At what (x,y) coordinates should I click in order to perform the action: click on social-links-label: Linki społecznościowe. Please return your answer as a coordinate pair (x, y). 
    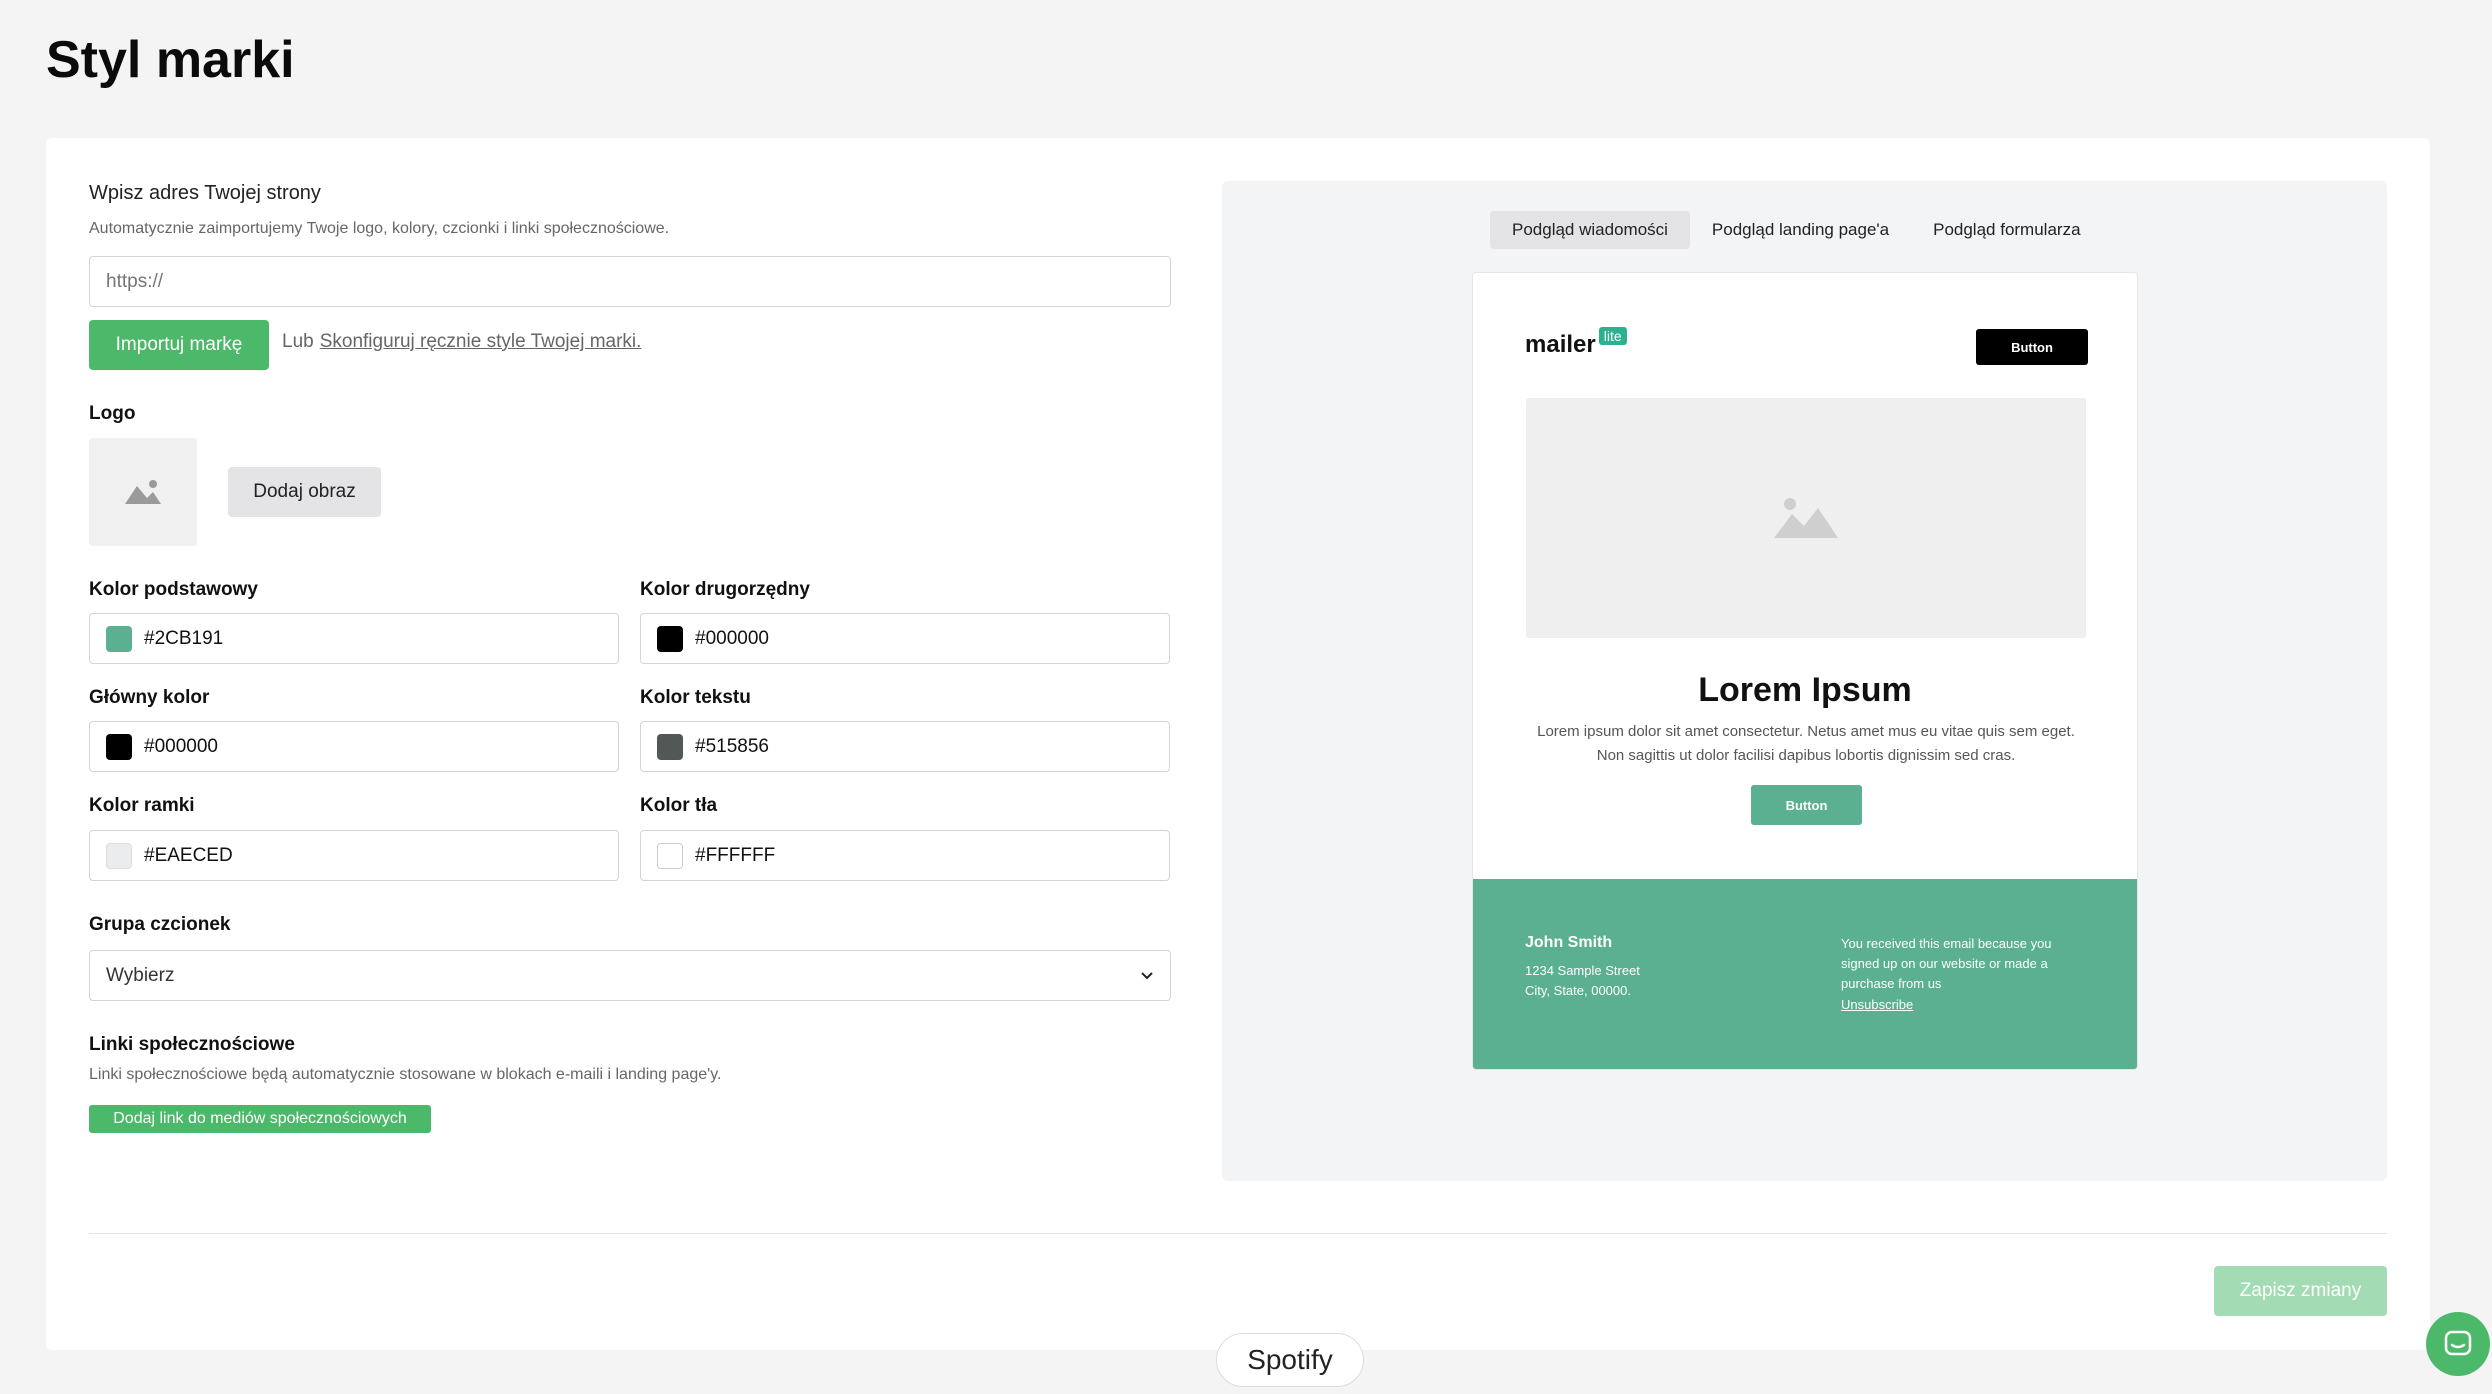
    Looking at the image, I should click on (192, 1044).